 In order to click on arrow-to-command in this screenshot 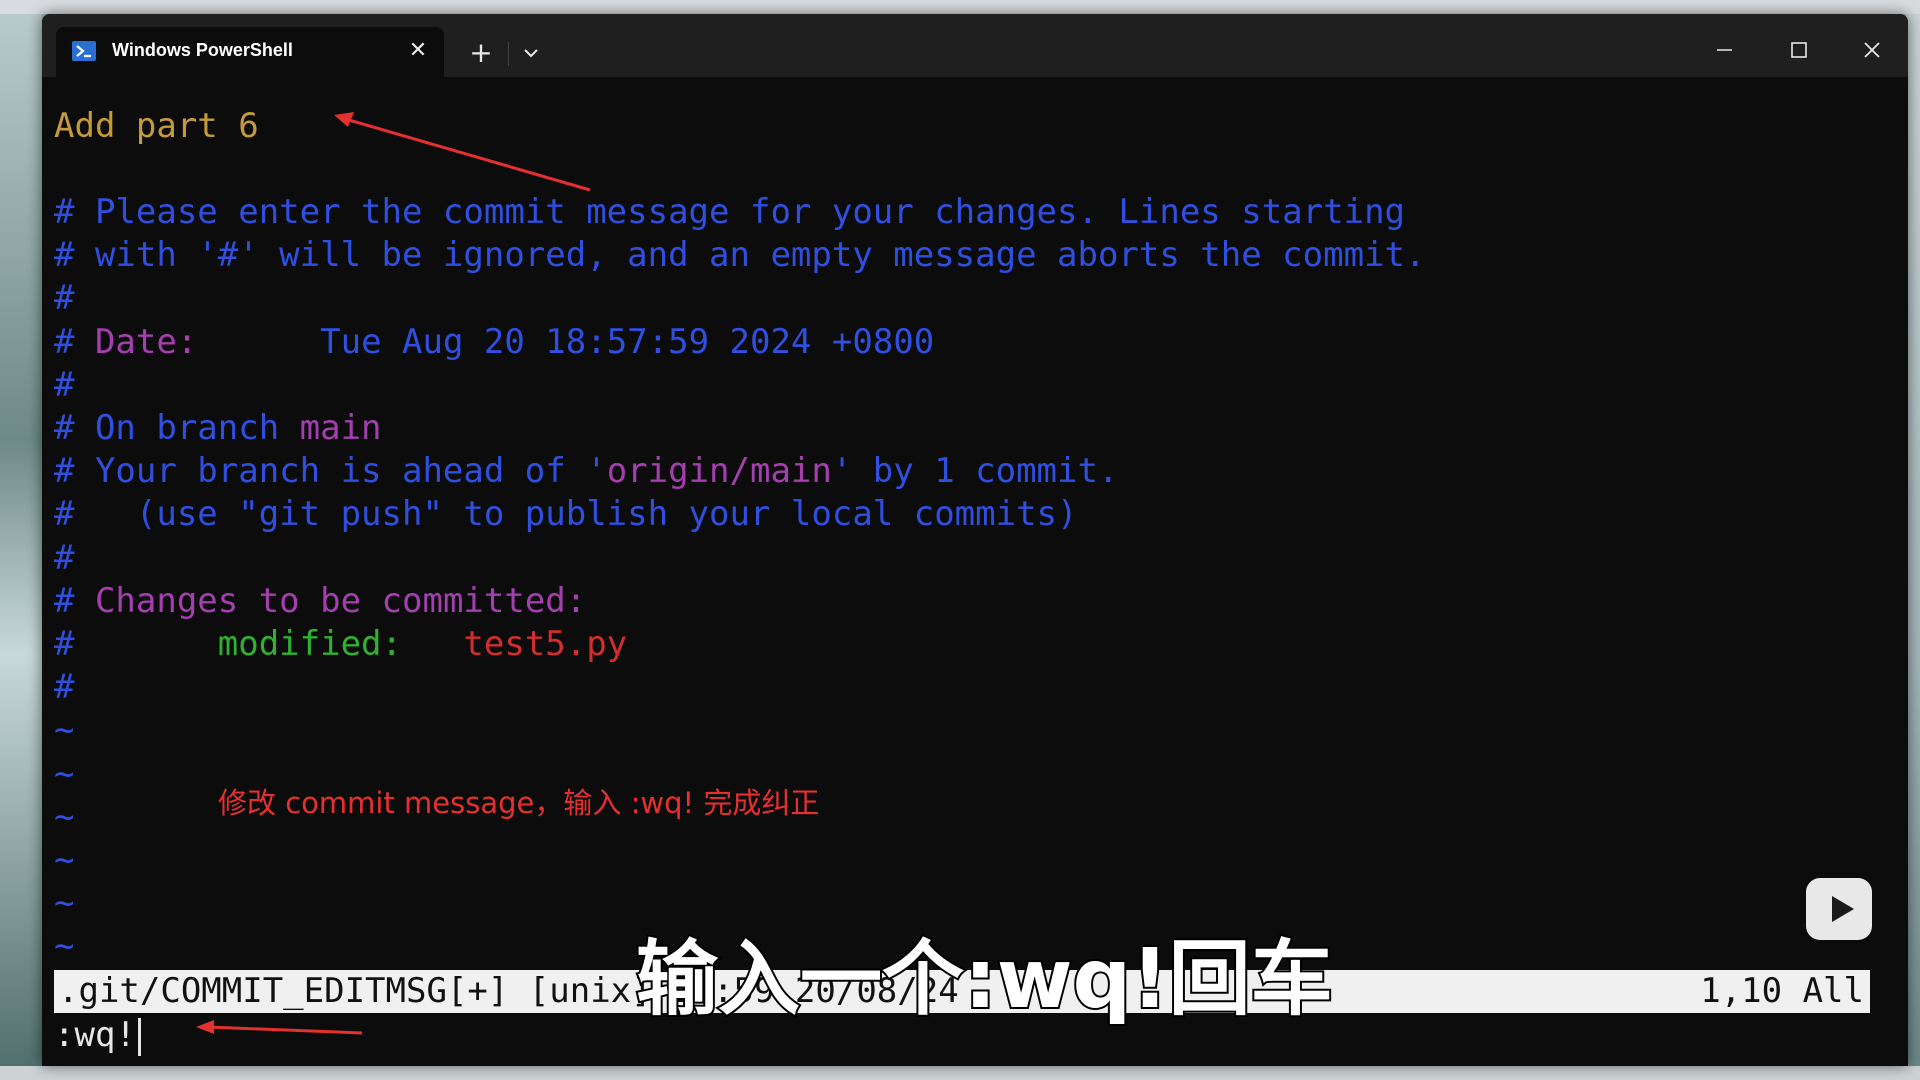, I will do `click(285, 1030)`.